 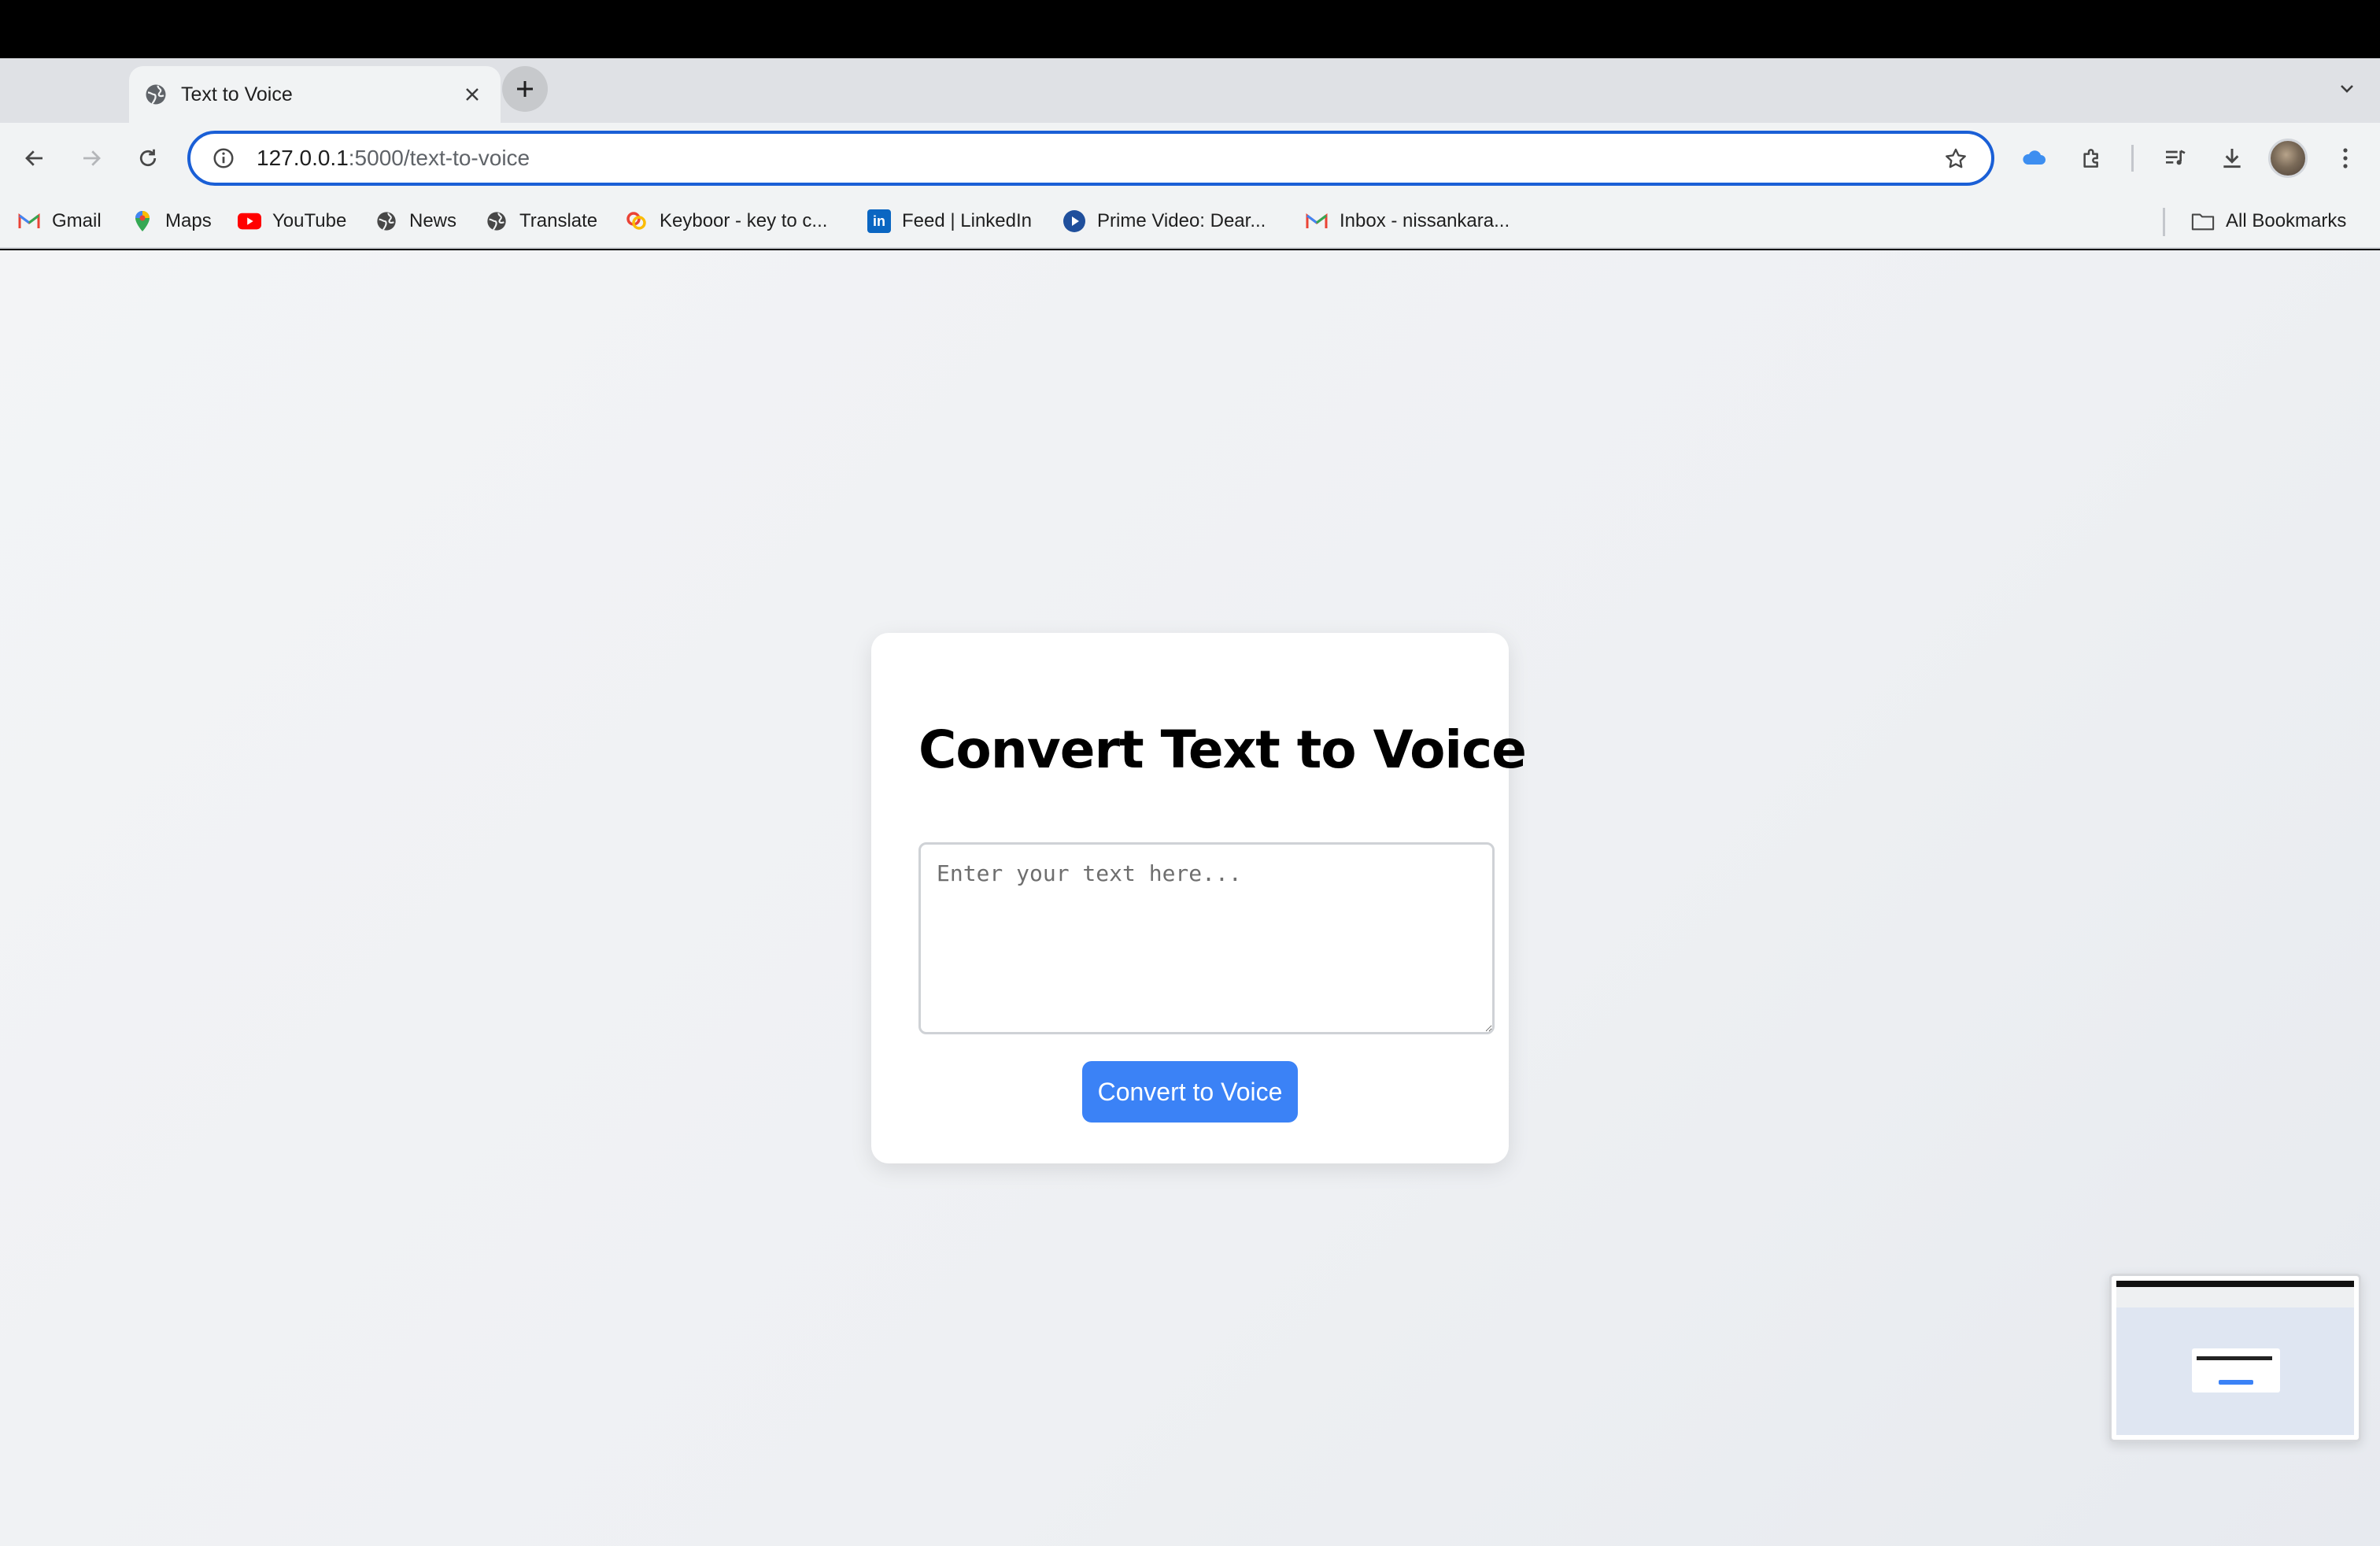 I want to click on prime-video-icon, so click(x=1074, y=221).